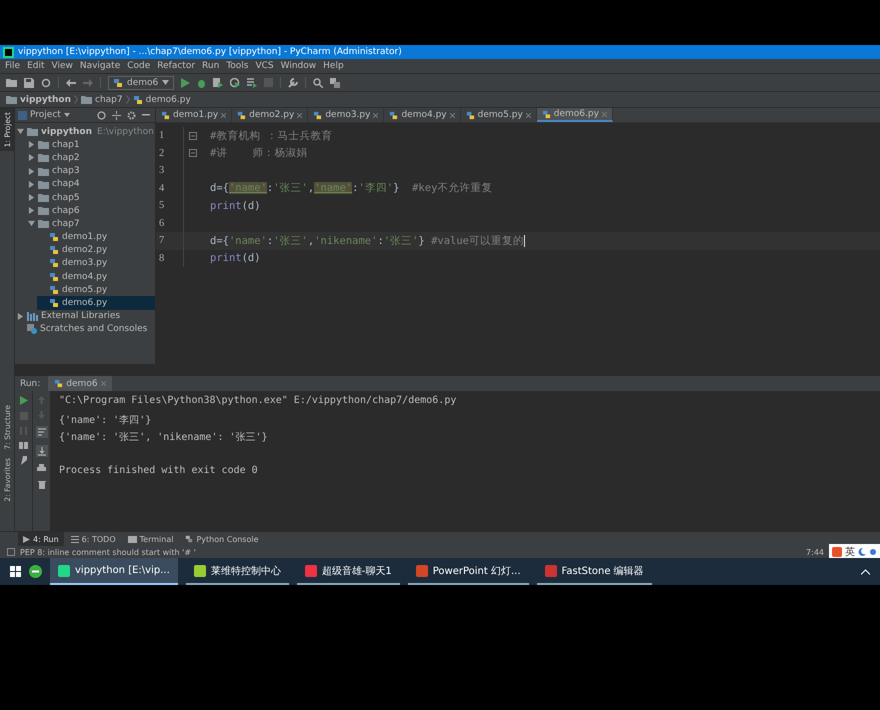 The height and width of the screenshot is (710, 880). I want to click on concurrency-icon, so click(252, 83).